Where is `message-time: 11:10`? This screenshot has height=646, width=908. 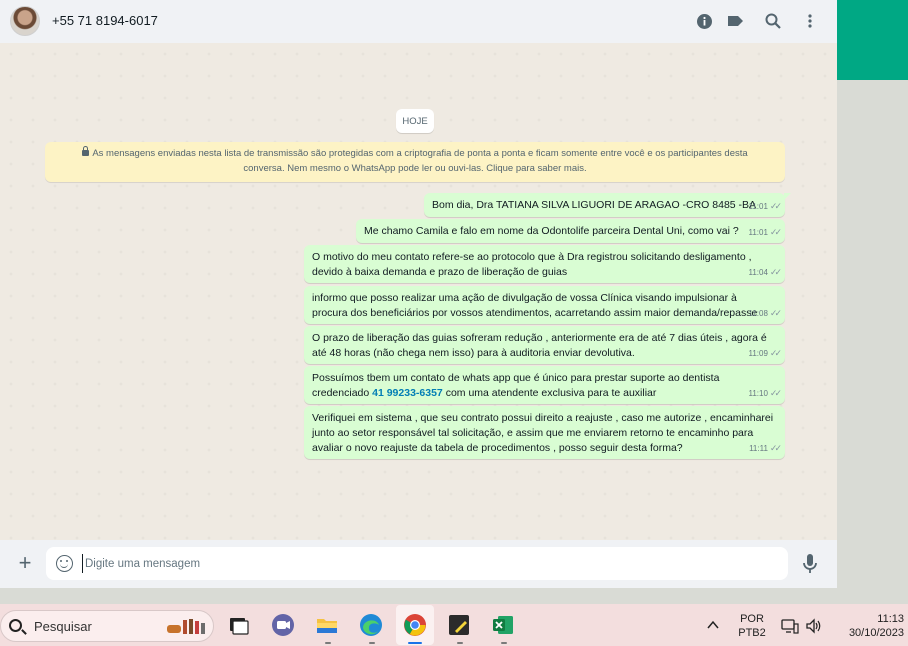
message-time: 11:10 is located at coordinates (758, 393).